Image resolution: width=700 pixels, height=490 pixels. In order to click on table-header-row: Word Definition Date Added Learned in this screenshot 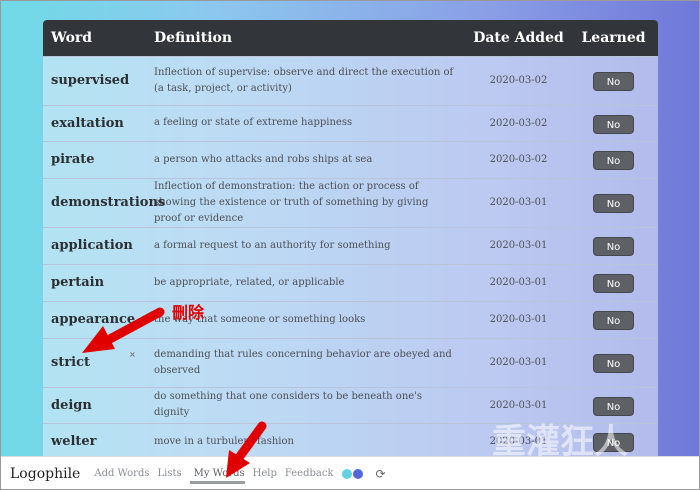, I will do `click(350, 38)`.